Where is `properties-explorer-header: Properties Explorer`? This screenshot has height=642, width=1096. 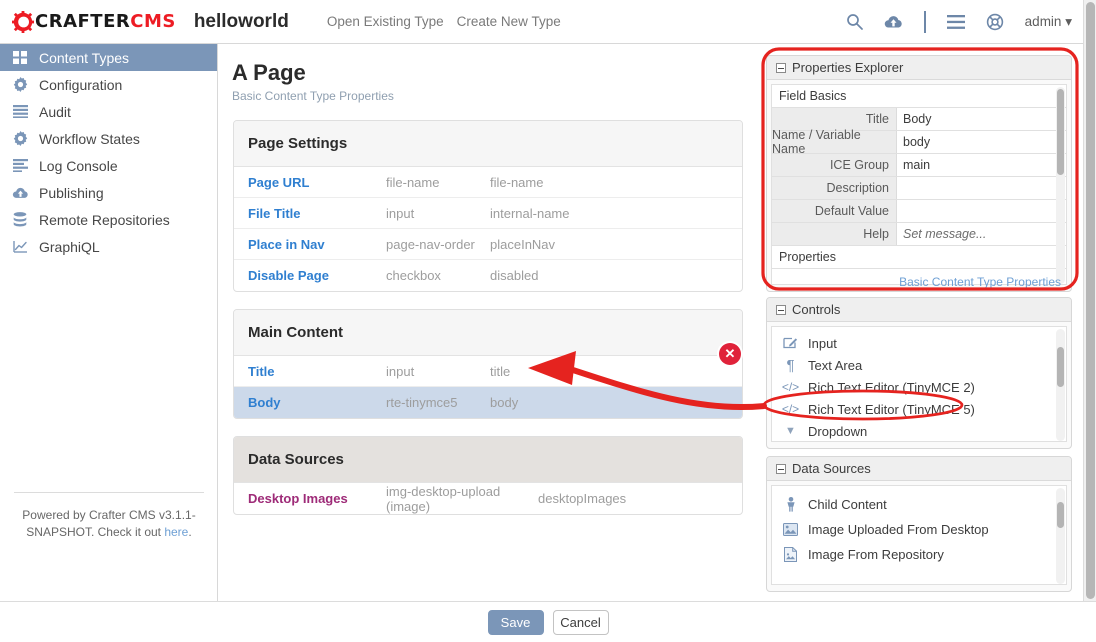 properties-explorer-header: Properties Explorer is located at coordinates (919, 68).